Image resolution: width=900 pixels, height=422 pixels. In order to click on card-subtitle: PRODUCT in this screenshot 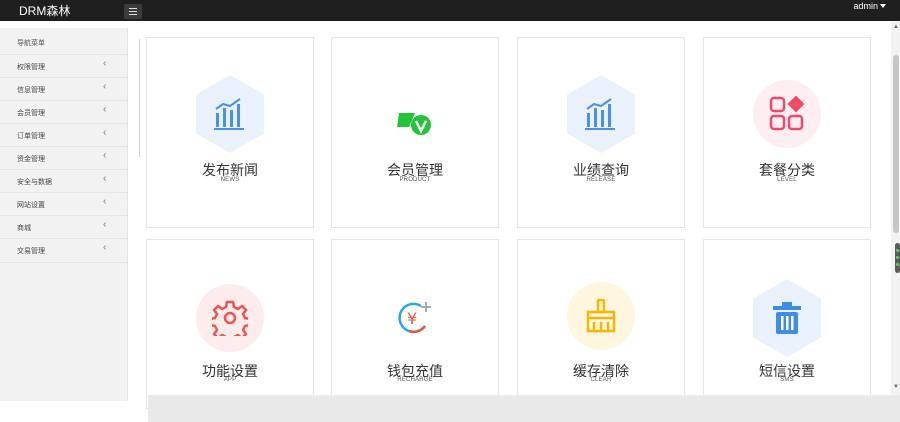, I will do `click(415, 180)`.